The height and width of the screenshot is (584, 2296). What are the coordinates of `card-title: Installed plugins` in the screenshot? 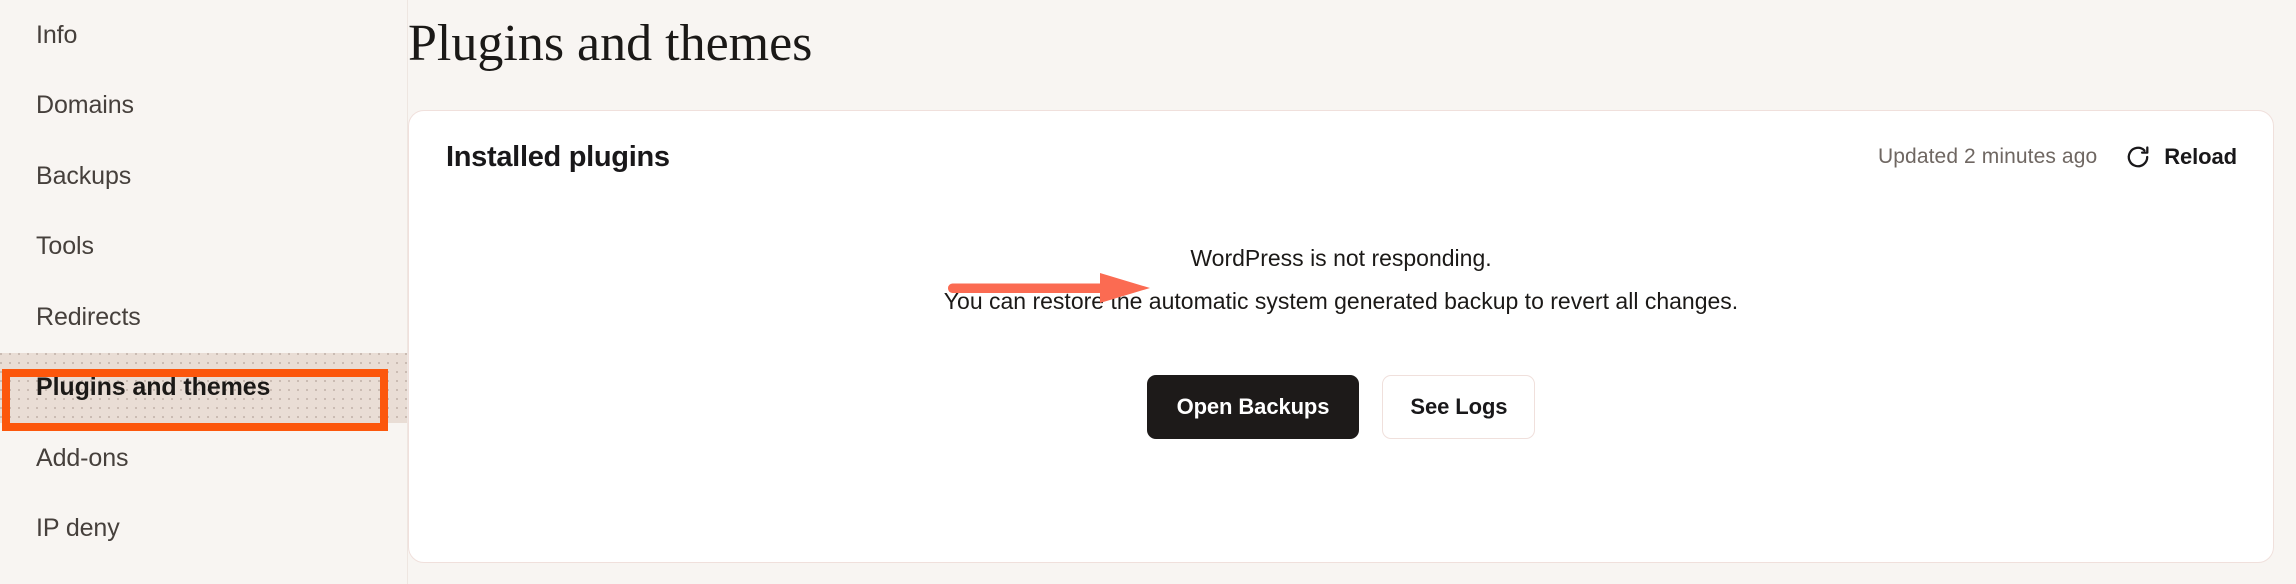 It's located at (558, 156).